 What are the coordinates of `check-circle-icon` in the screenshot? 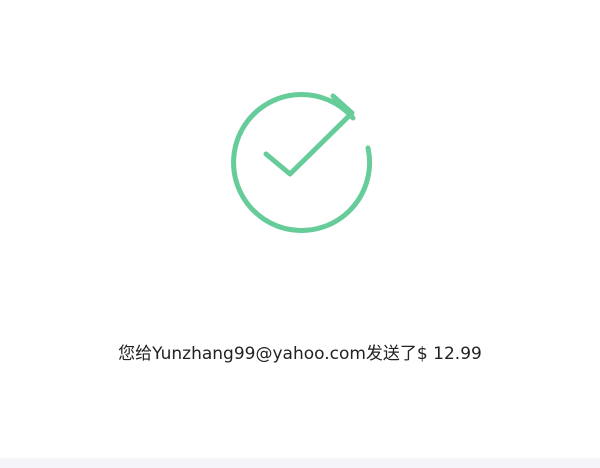 It's located at (302, 161).